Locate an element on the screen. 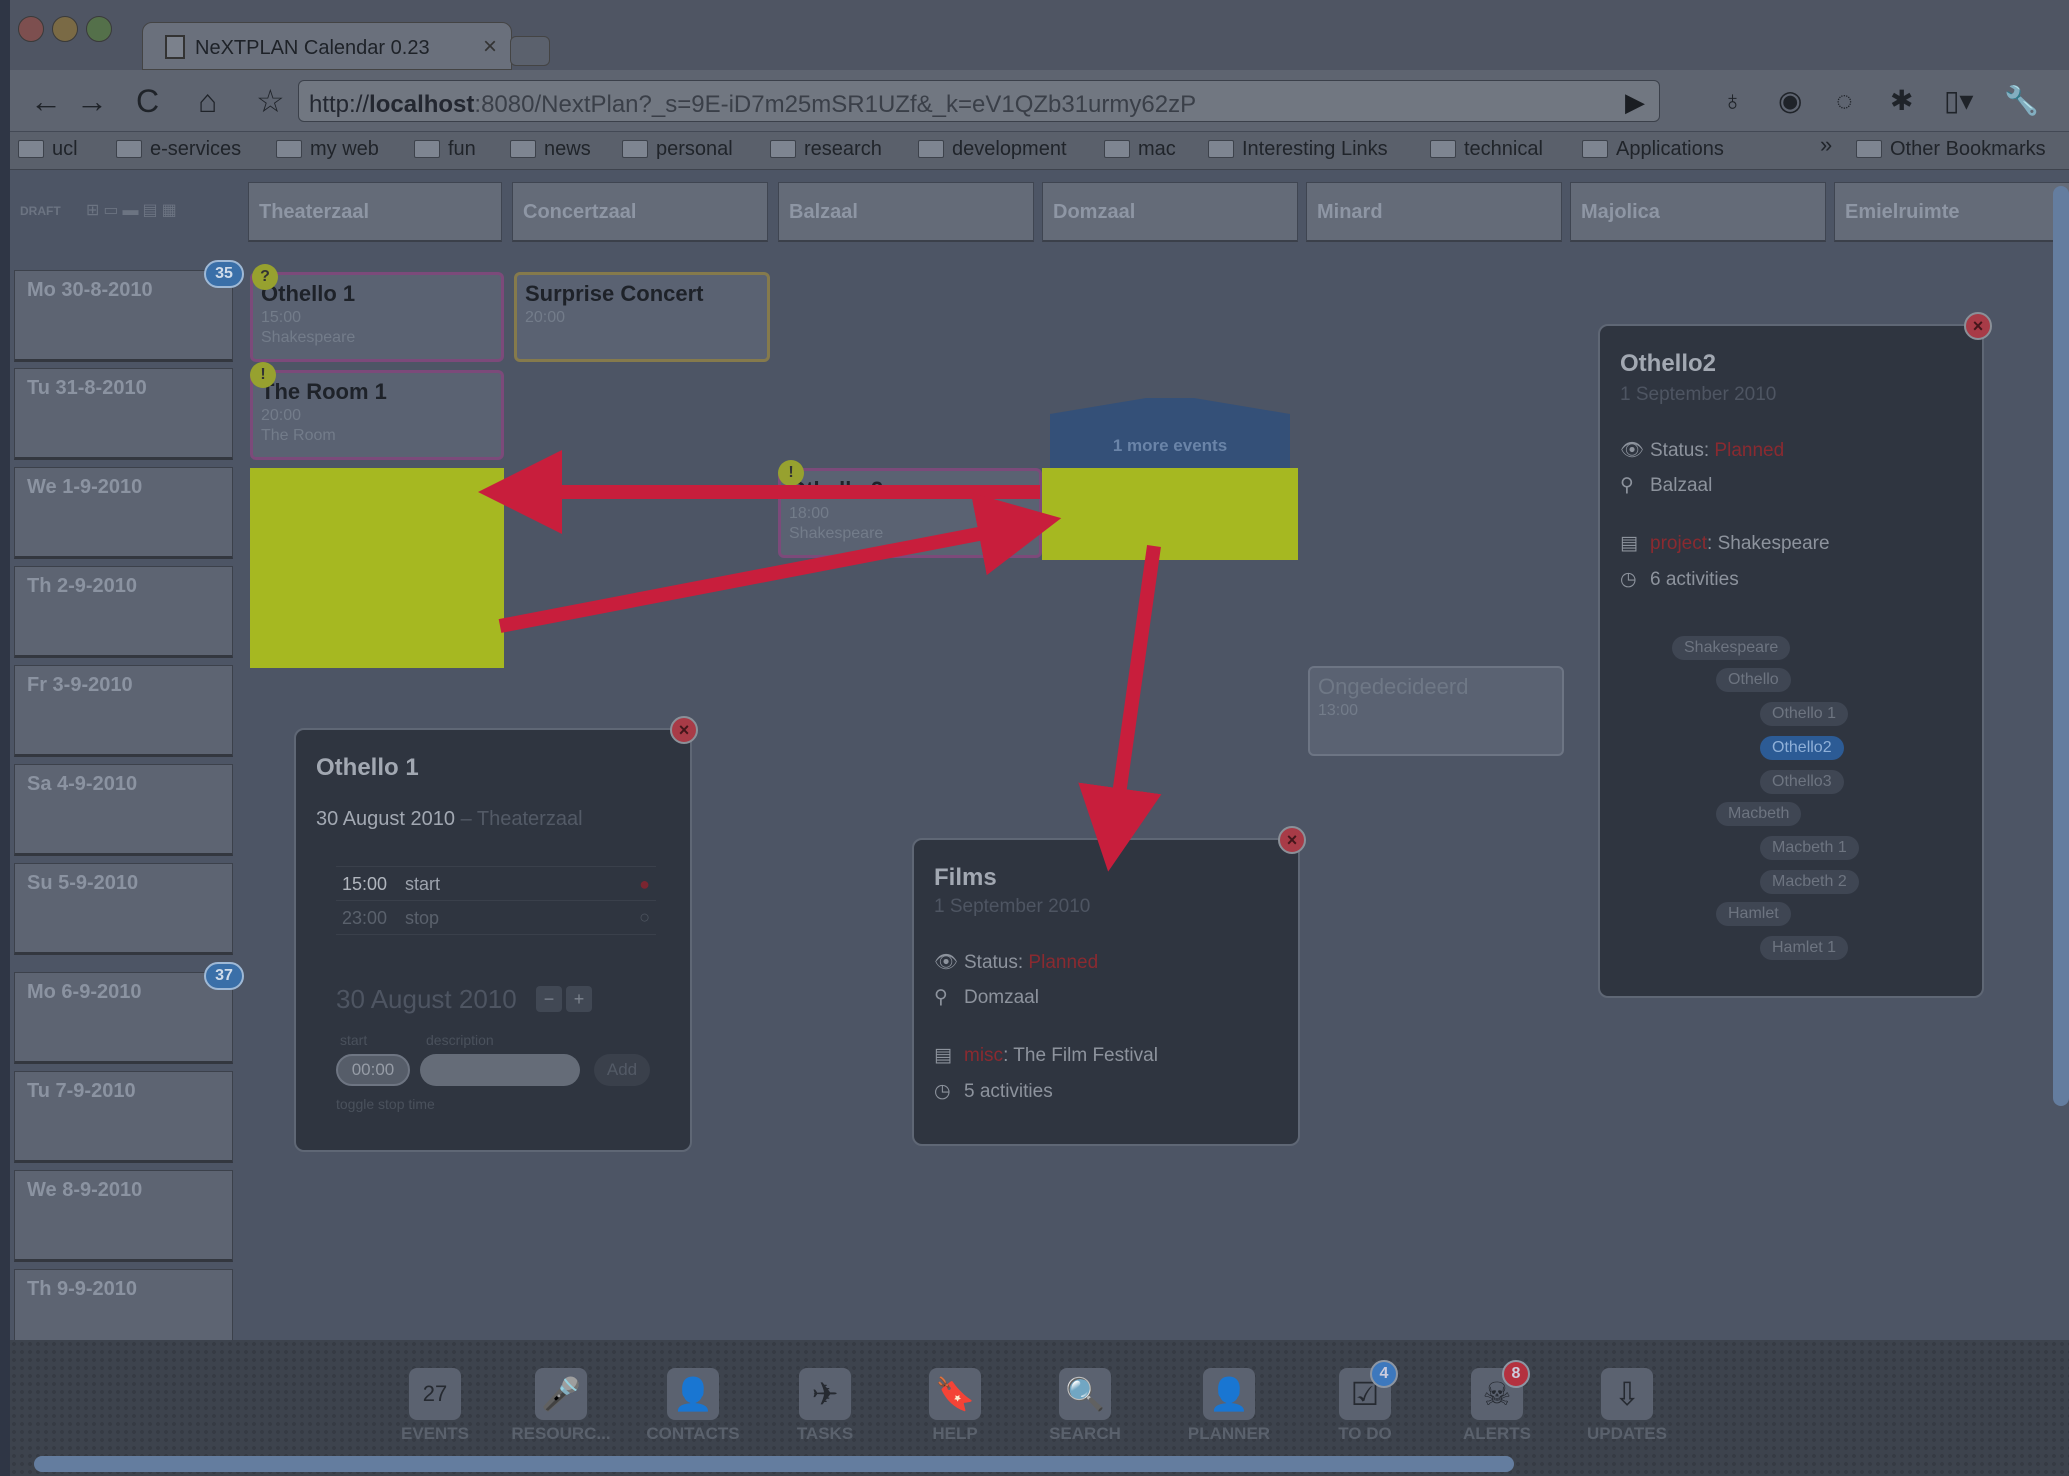 The height and width of the screenshot is (1476, 2069). activity-row: 23:00 stop ○ is located at coordinates (496, 918).